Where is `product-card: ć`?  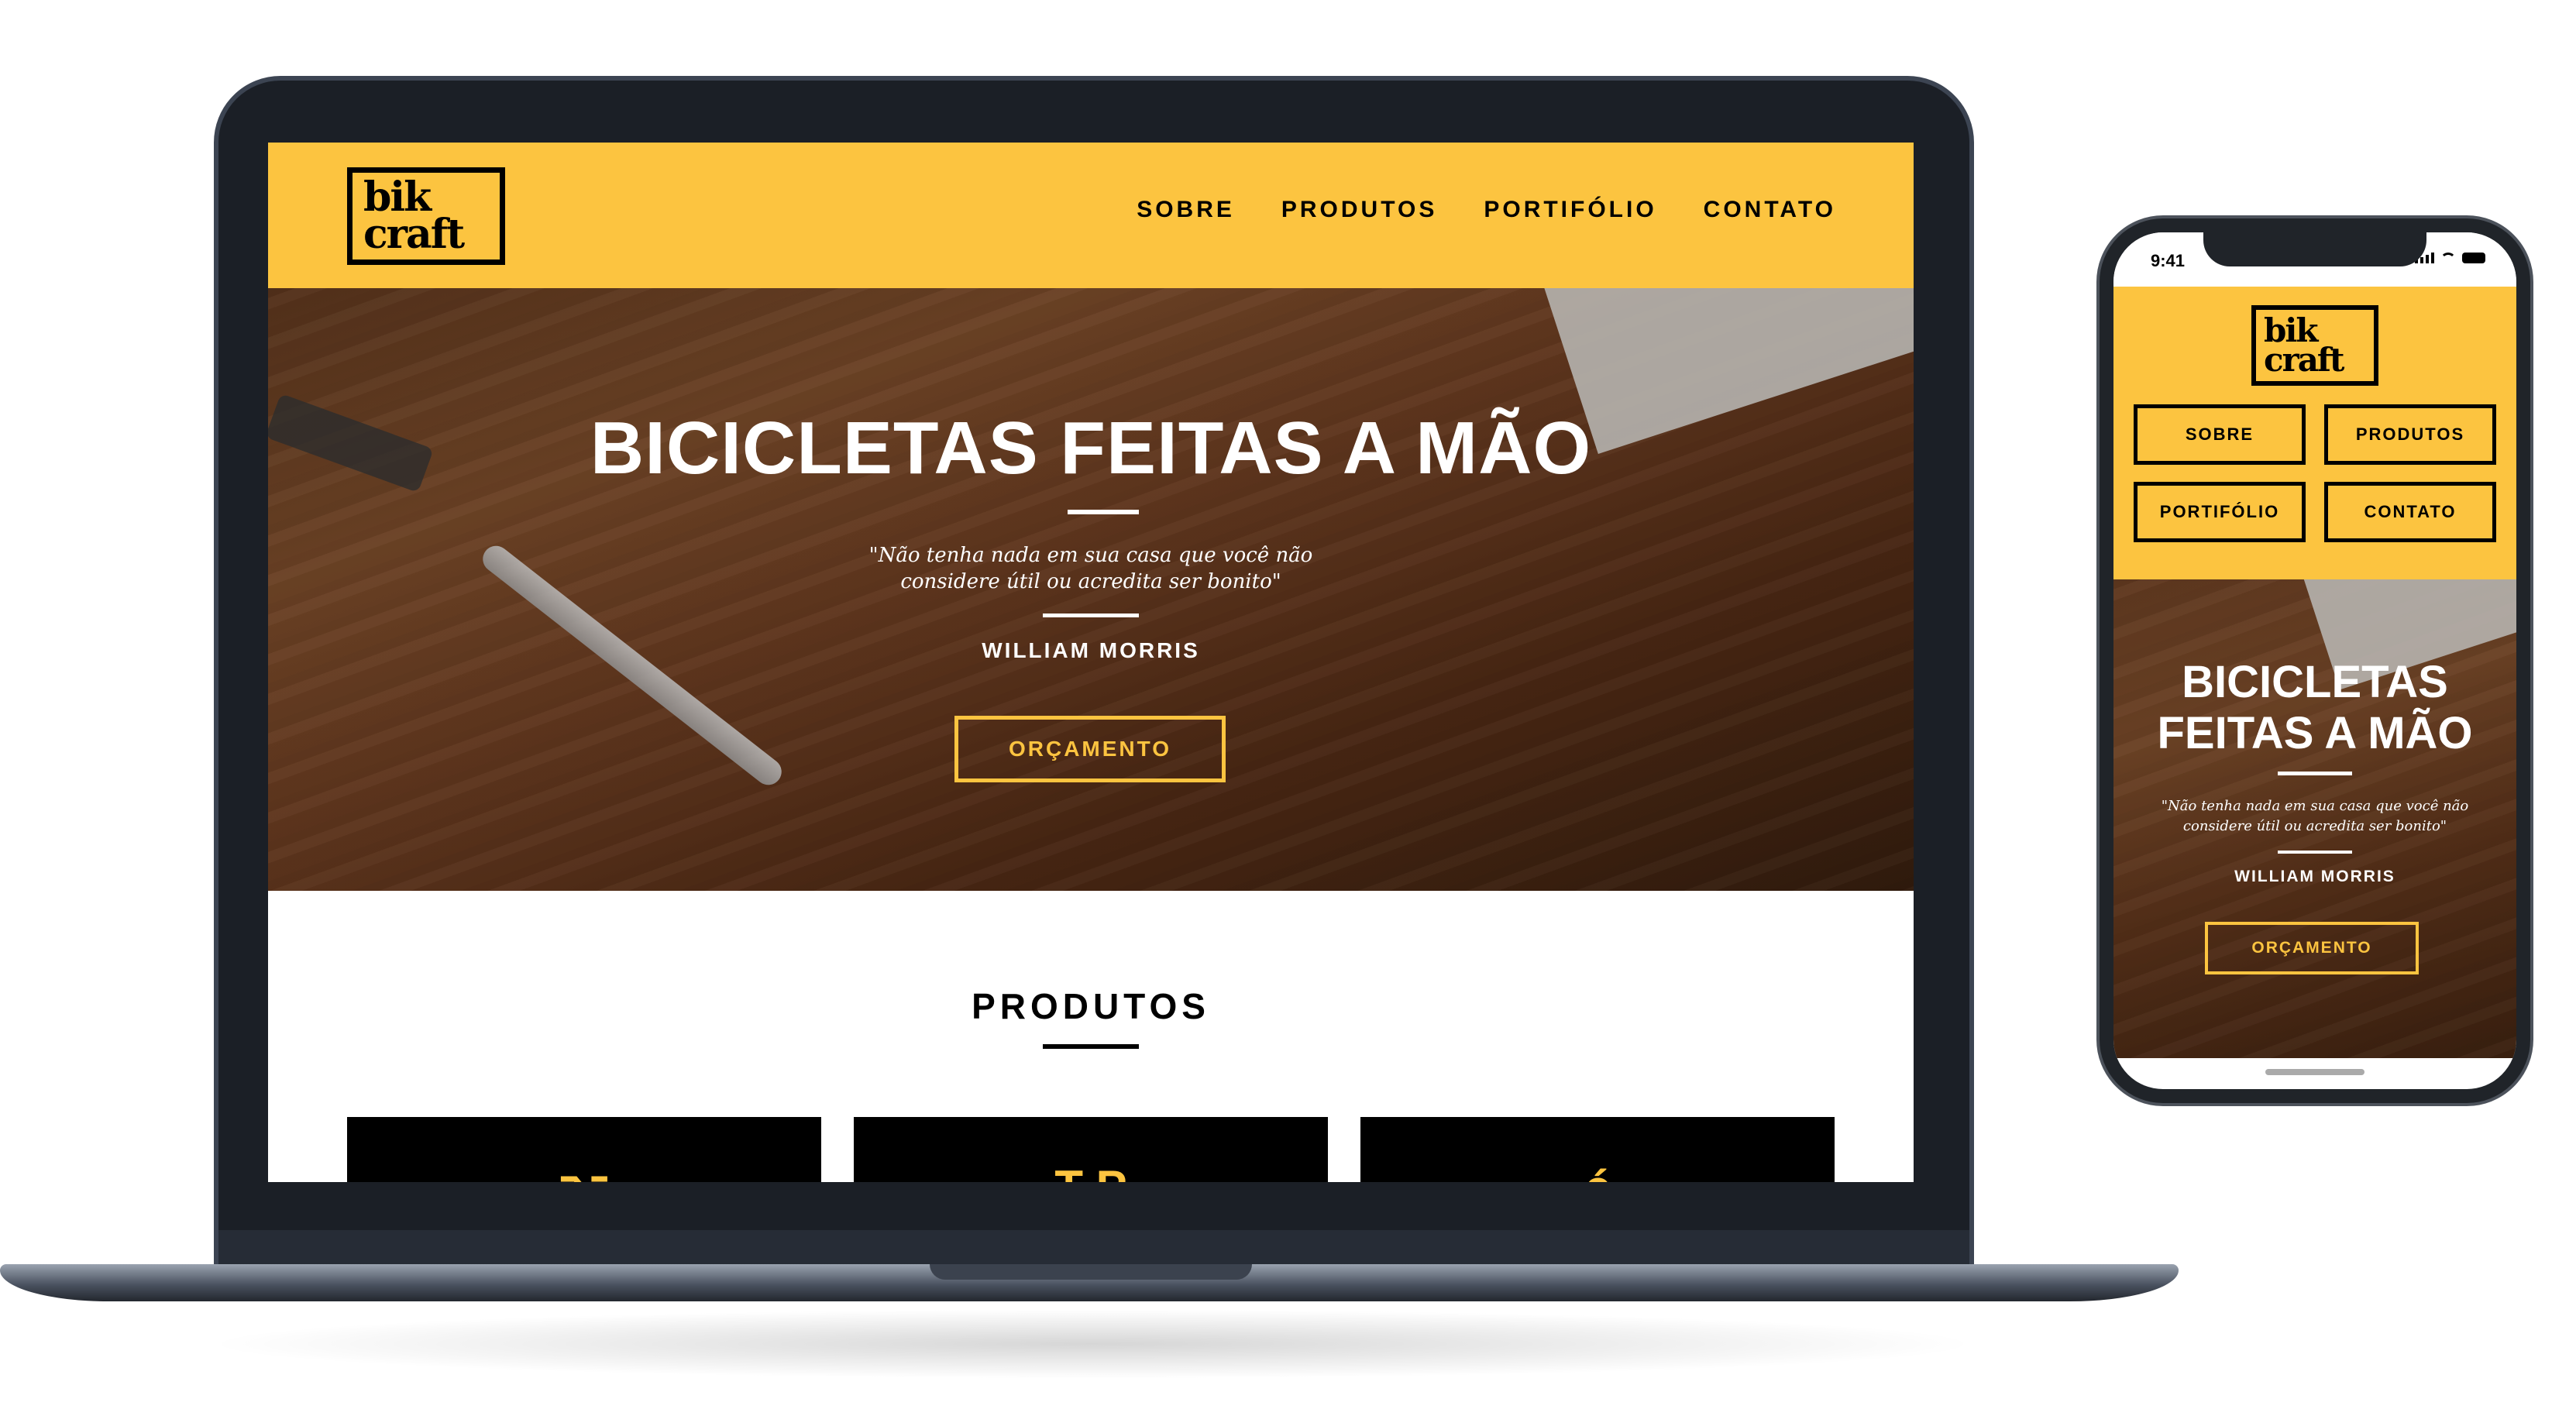 product-card: ć is located at coordinates (1597, 1149).